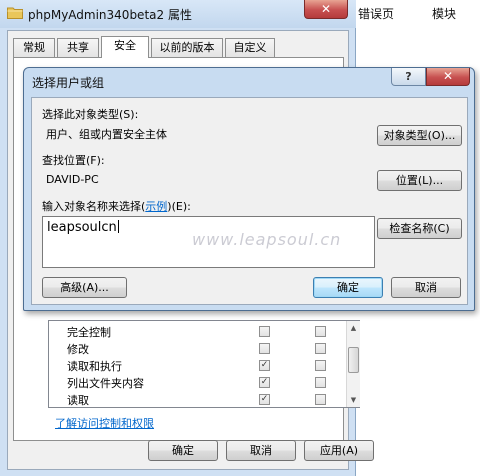 The image size is (480, 476). Describe the element at coordinates (426, 287) in the screenshot. I see `dialog-cancel-button: 取消` at that location.